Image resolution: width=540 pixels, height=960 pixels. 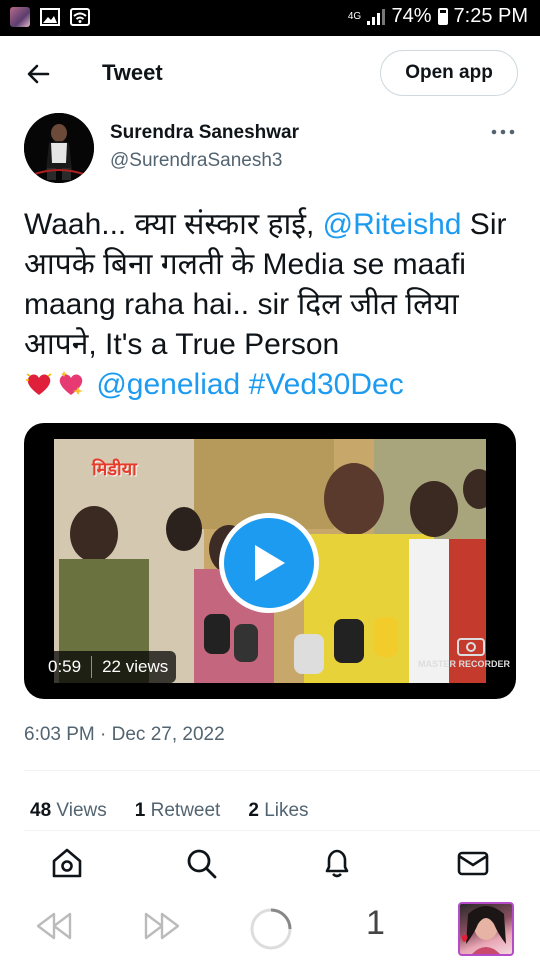 I want to click on home-icon, so click(x=67, y=863).